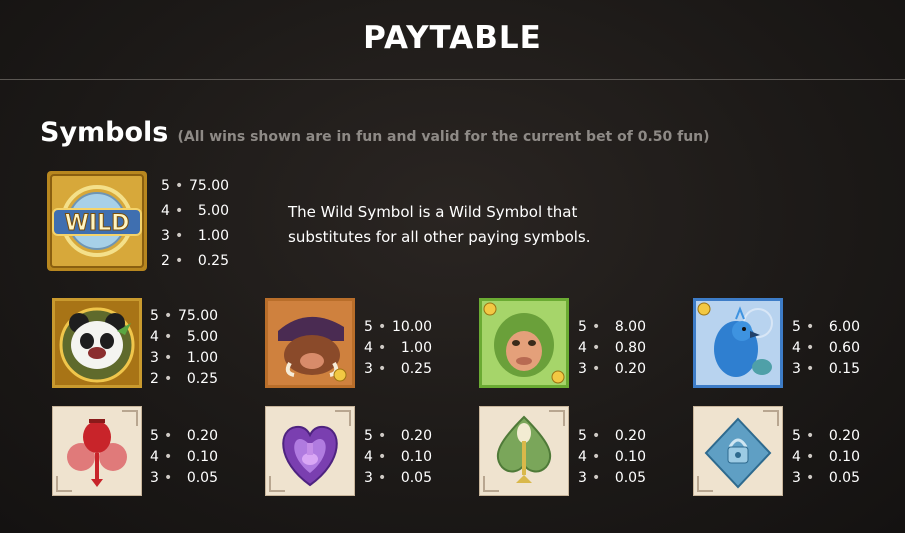 The image size is (905, 533). Describe the element at coordinates (184, 348) in the screenshot. I see `panda-paytable: 5 • 75.00 4 • 5.00 3 • 1.00 2 • 0.25` at that location.